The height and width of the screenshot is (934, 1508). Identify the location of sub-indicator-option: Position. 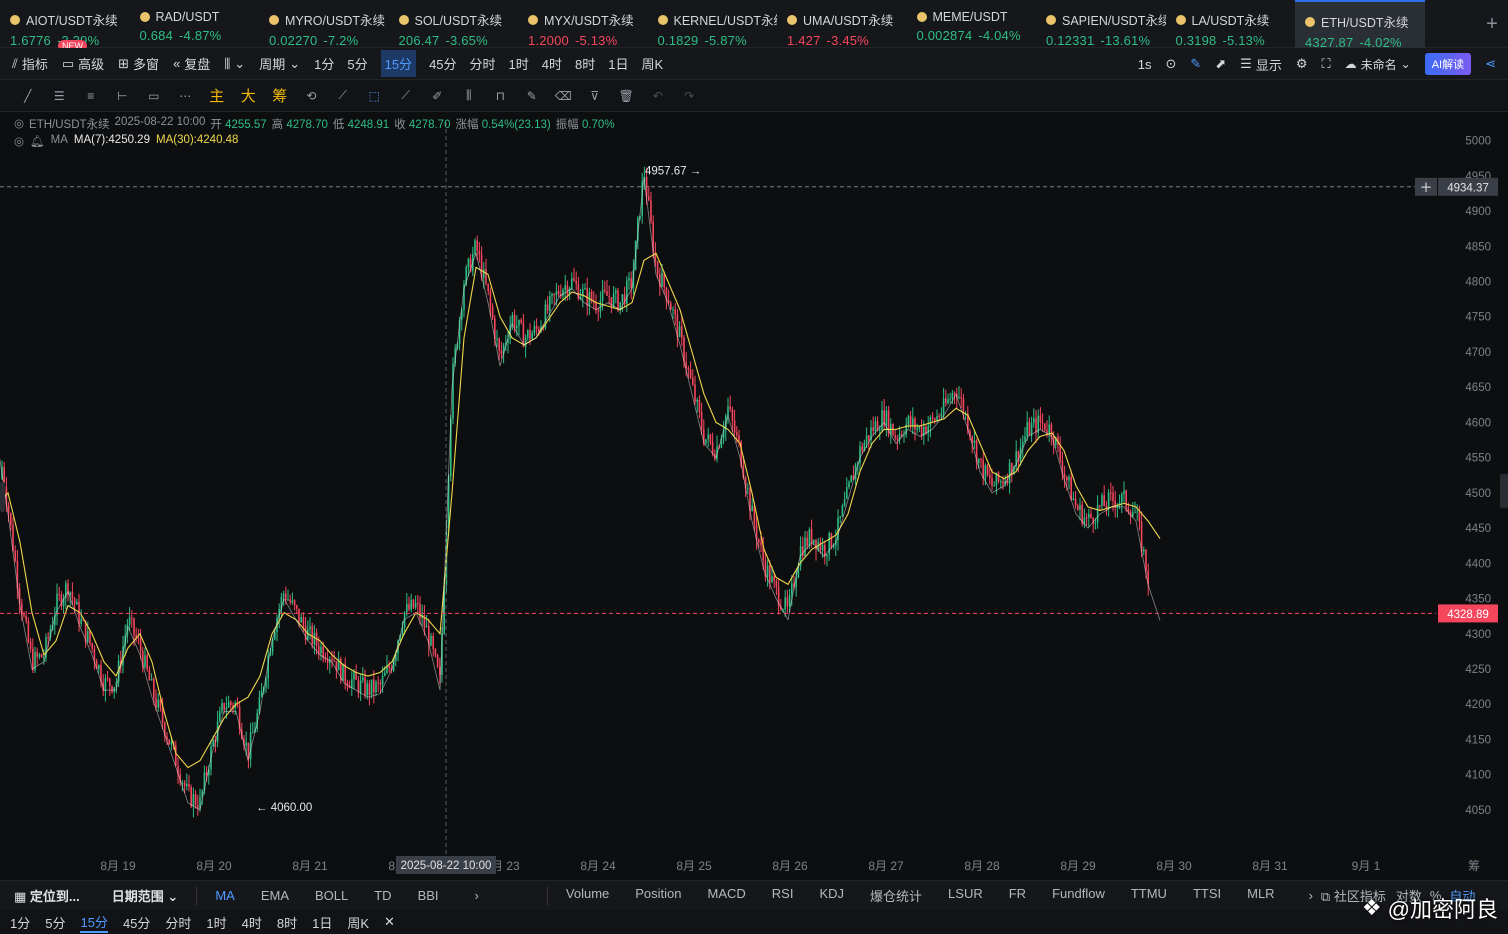
(658, 895).